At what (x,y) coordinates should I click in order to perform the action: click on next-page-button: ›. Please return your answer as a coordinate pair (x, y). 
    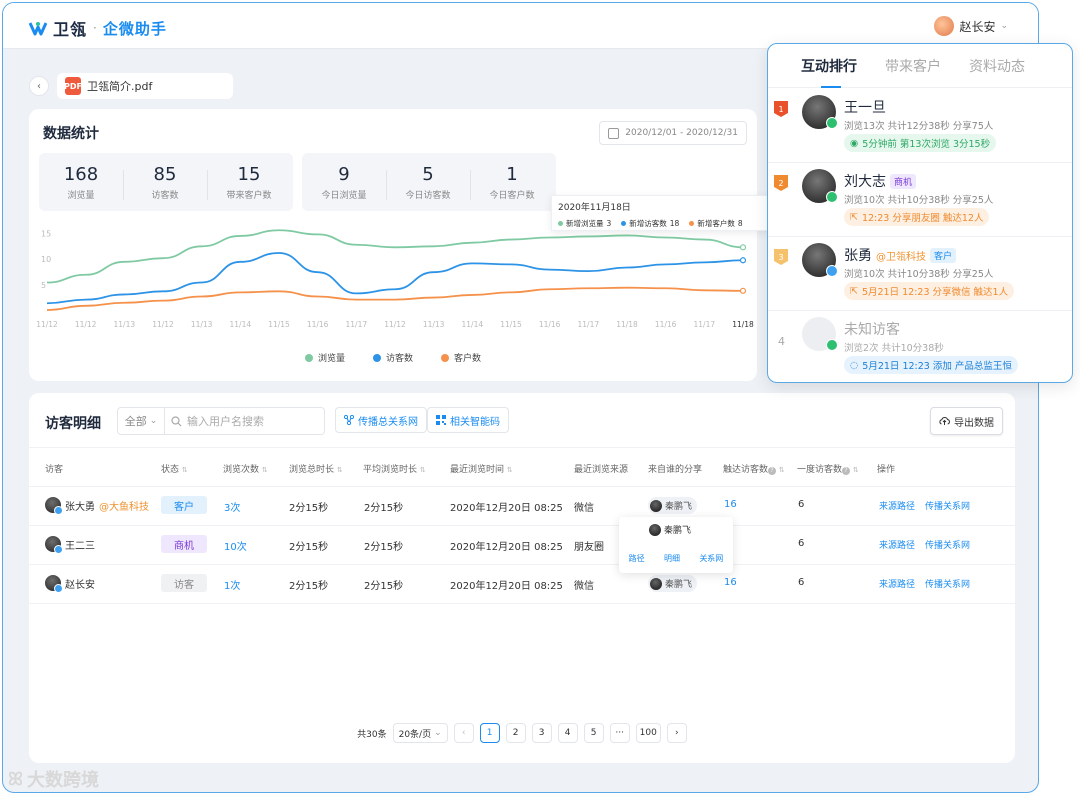
    Looking at the image, I should click on (676, 733).